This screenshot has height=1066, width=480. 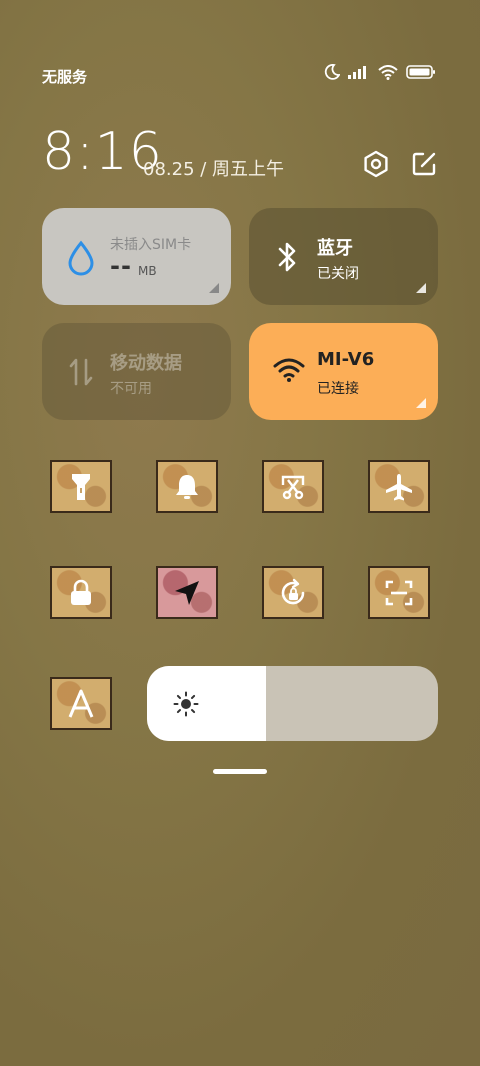 I want to click on scan-icon, so click(x=399, y=592).